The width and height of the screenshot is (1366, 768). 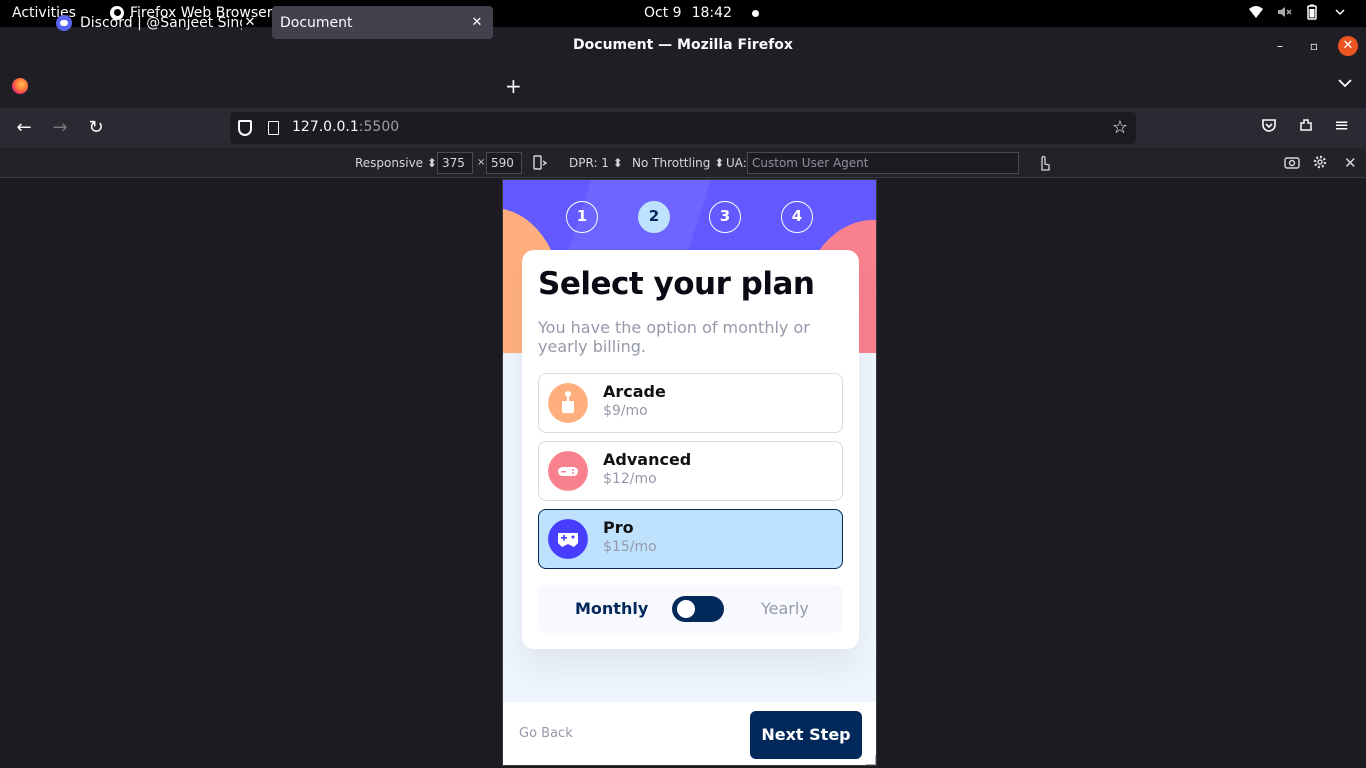 I want to click on maximize-button: ▫, so click(x=1314, y=45).